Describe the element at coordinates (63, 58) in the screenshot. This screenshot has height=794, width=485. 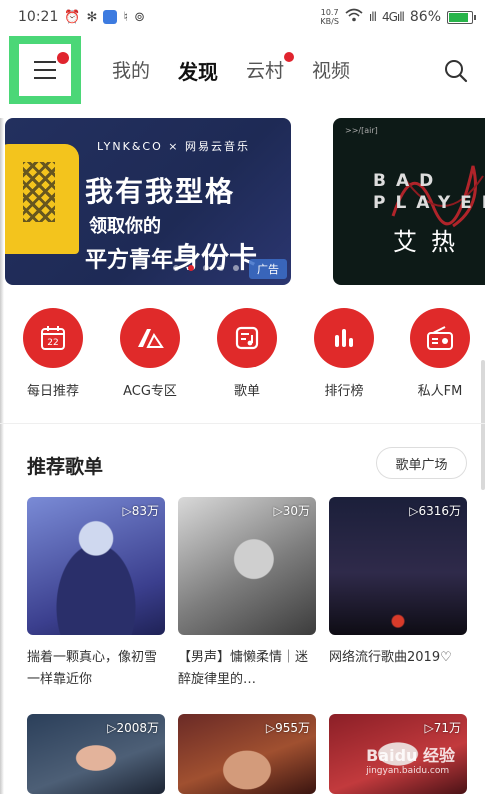
I see `notification-dot` at that location.